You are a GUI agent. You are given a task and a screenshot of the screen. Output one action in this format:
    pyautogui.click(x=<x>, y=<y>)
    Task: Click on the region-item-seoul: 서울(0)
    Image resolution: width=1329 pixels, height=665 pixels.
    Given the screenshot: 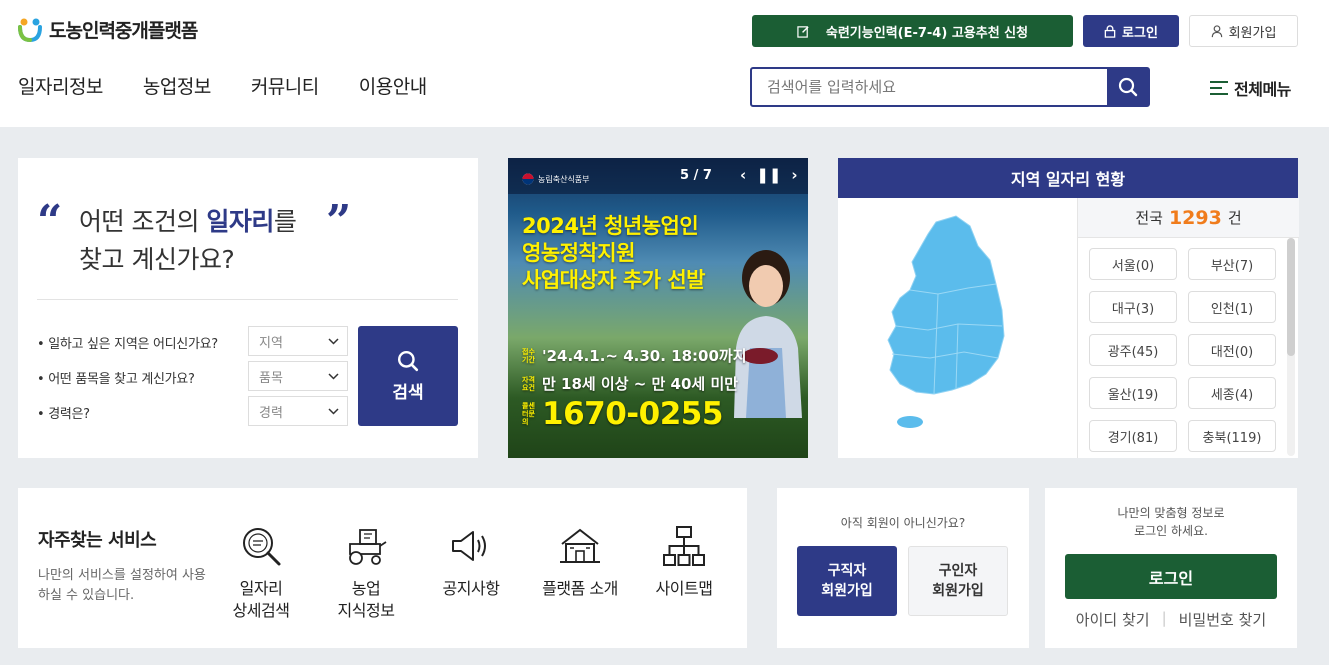 What is the action you would take?
    pyautogui.click(x=1133, y=264)
    